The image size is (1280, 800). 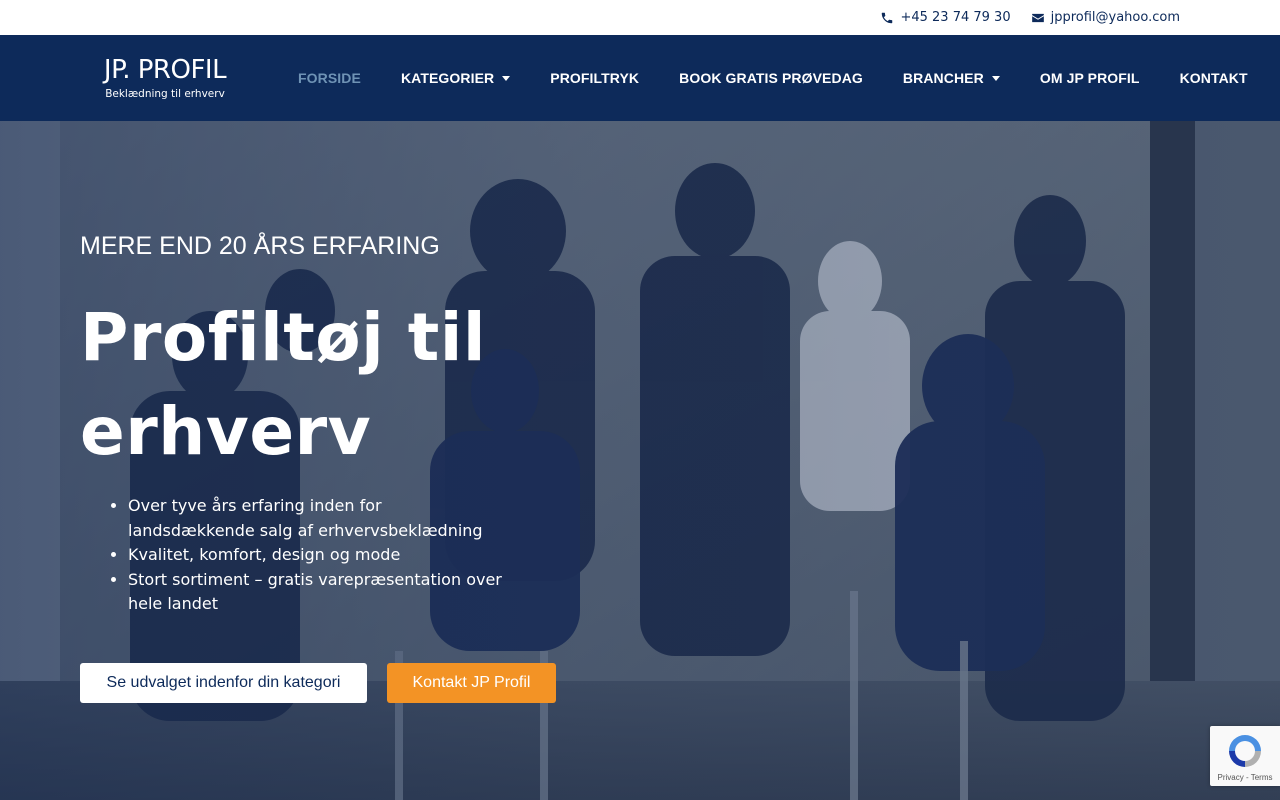 I want to click on nav-item-profiltryk: PROFILTRYK, so click(x=594, y=78).